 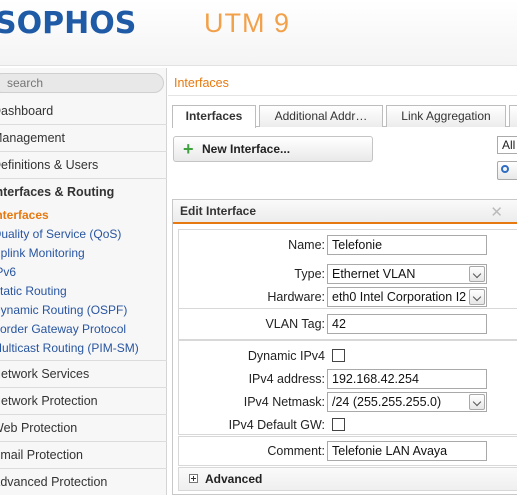 I want to click on sidebar-subitem-multicast: Multicast Routing (PIM-SM), so click(x=83, y=348).